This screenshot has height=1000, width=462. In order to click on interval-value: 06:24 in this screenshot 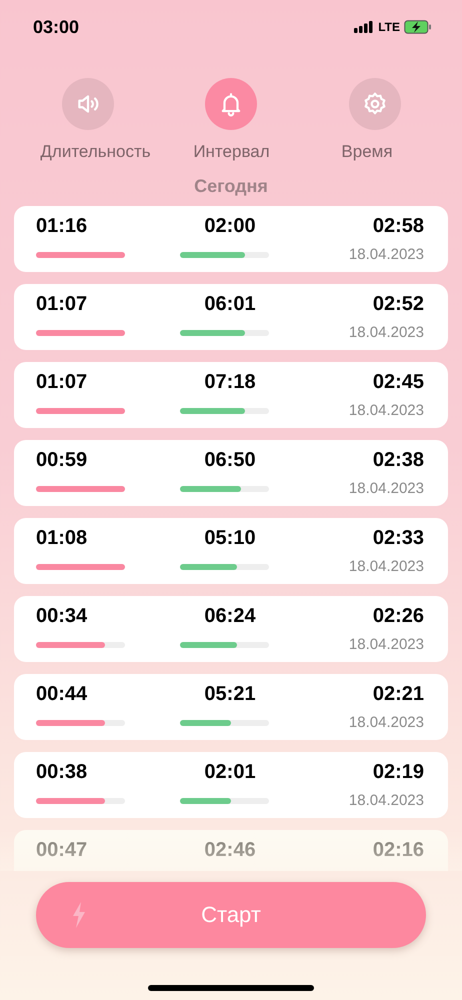, I will do `click(230, 616)`.